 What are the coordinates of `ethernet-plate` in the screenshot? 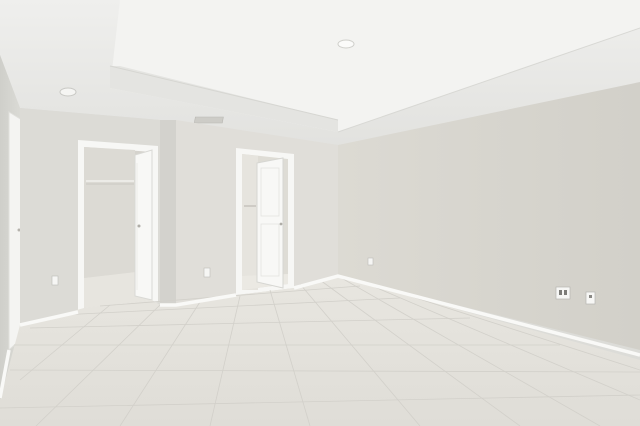 It's located at (563, 293).